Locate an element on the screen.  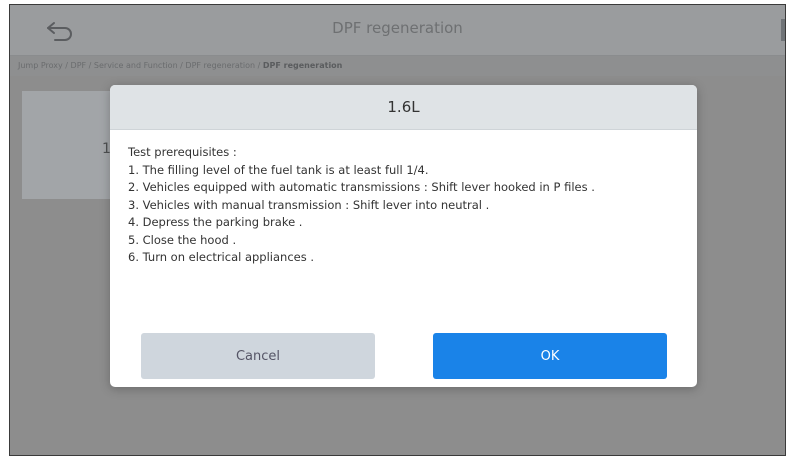
page-title: DPF regeneration is located at coordinates (397, 28).